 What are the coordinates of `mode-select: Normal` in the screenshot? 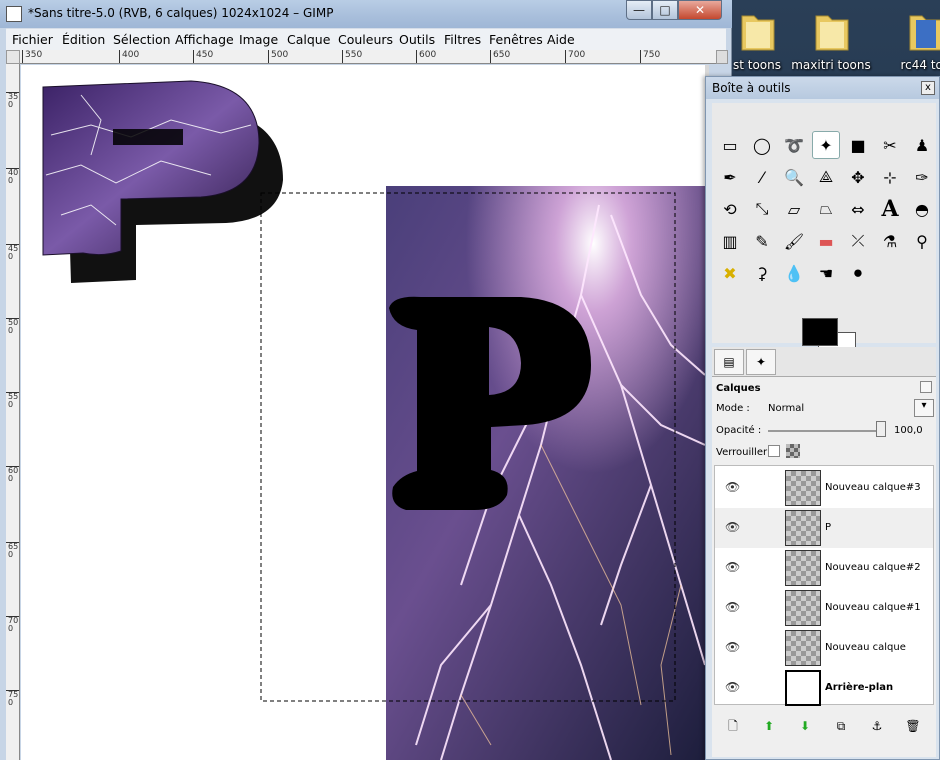 It's located at (786, 408).